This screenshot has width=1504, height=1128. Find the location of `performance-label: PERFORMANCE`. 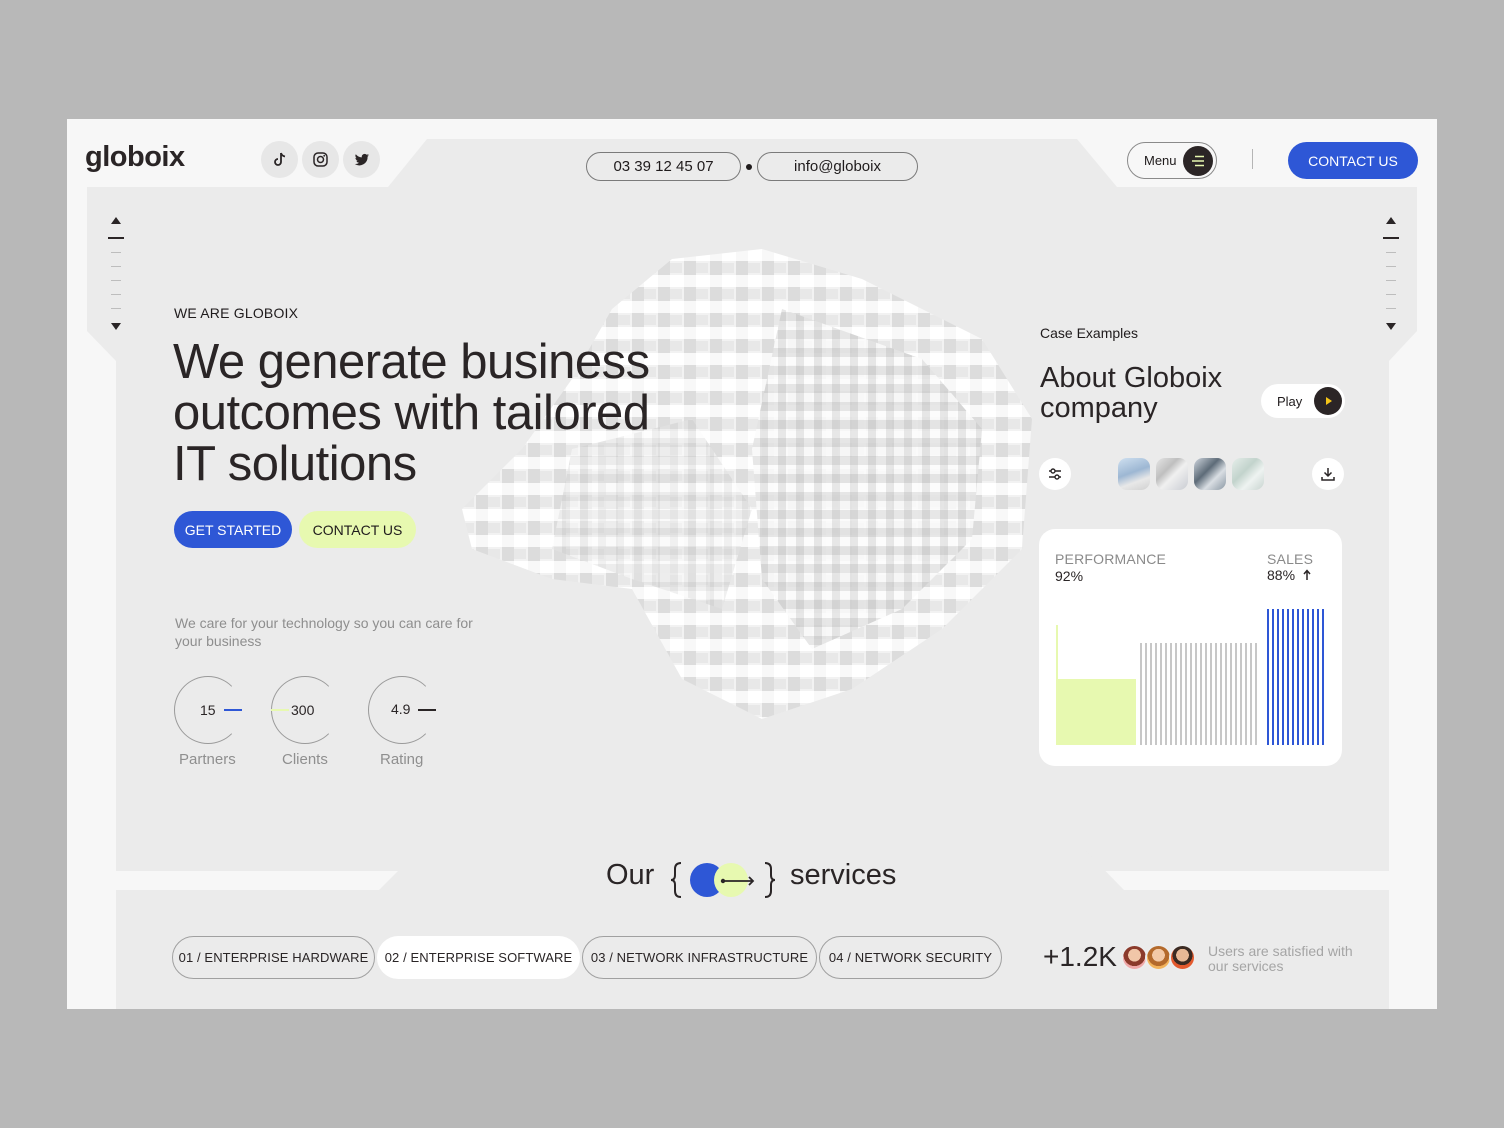

performance-label: PERFORMANCE is located at coordinates (1111, 559).